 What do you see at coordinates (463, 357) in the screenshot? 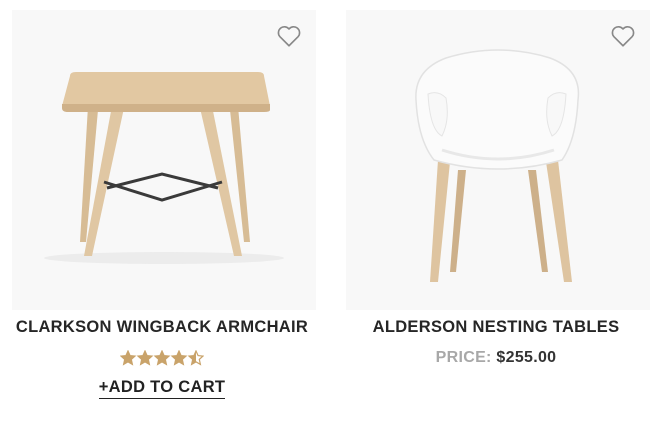
I see `price-label: PRICE:` at bounding box center [463, 357].